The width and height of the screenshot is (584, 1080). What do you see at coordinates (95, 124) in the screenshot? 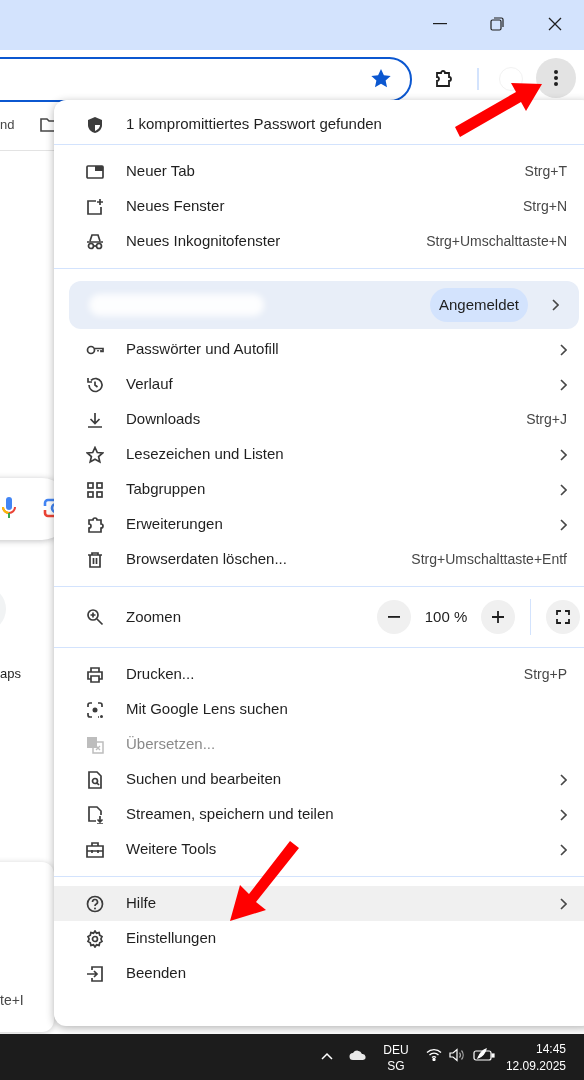
I see `shield-icon` at bounding box center [95, 124].